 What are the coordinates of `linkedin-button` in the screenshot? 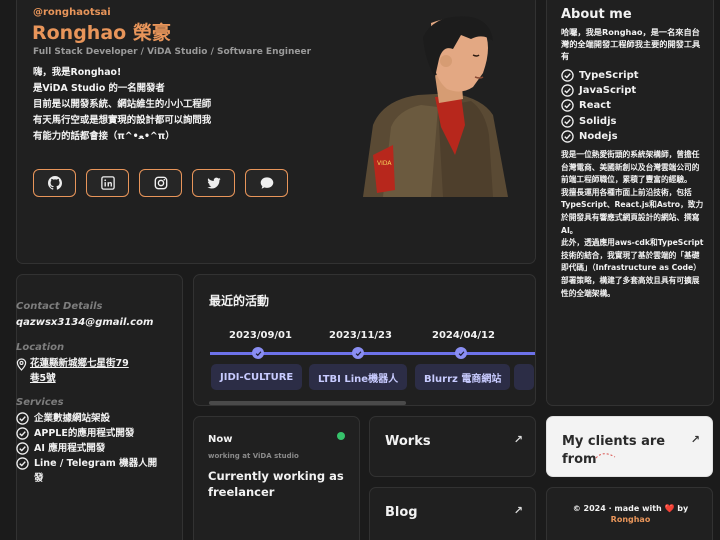 It's located at (107, 183).